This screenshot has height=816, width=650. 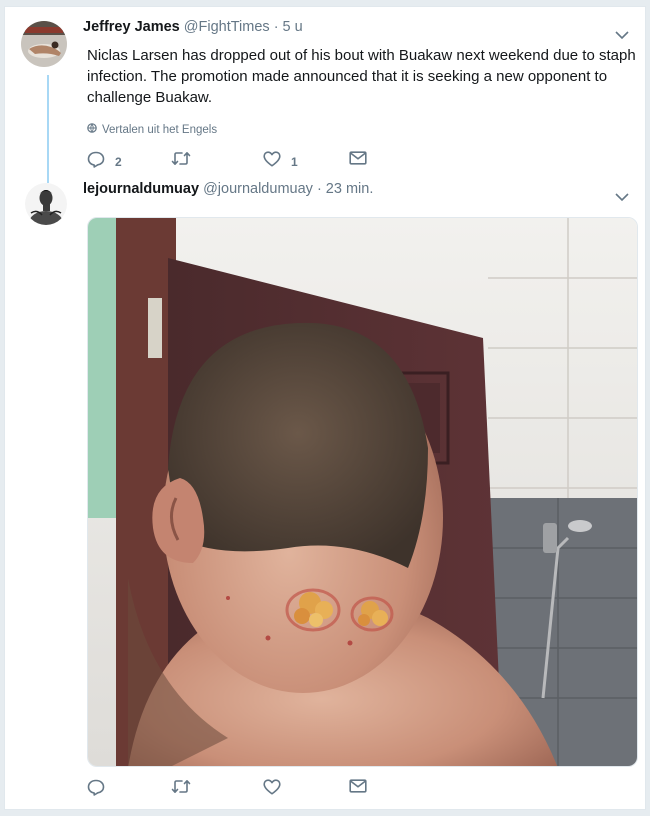 What do you see at coordinates (131, 27) in the screenshot?
I see `tweet1-author-name: Jeffrey James` at bounding box center [131, 27].